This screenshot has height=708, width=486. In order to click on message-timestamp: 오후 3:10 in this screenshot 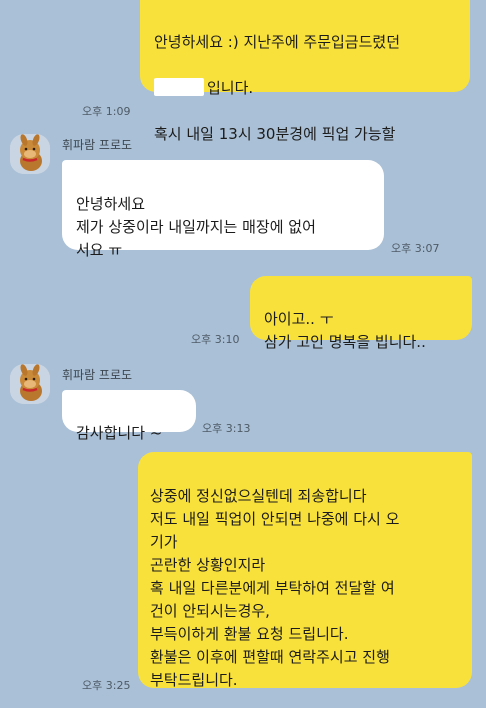, I will do `click(215, 339)`.